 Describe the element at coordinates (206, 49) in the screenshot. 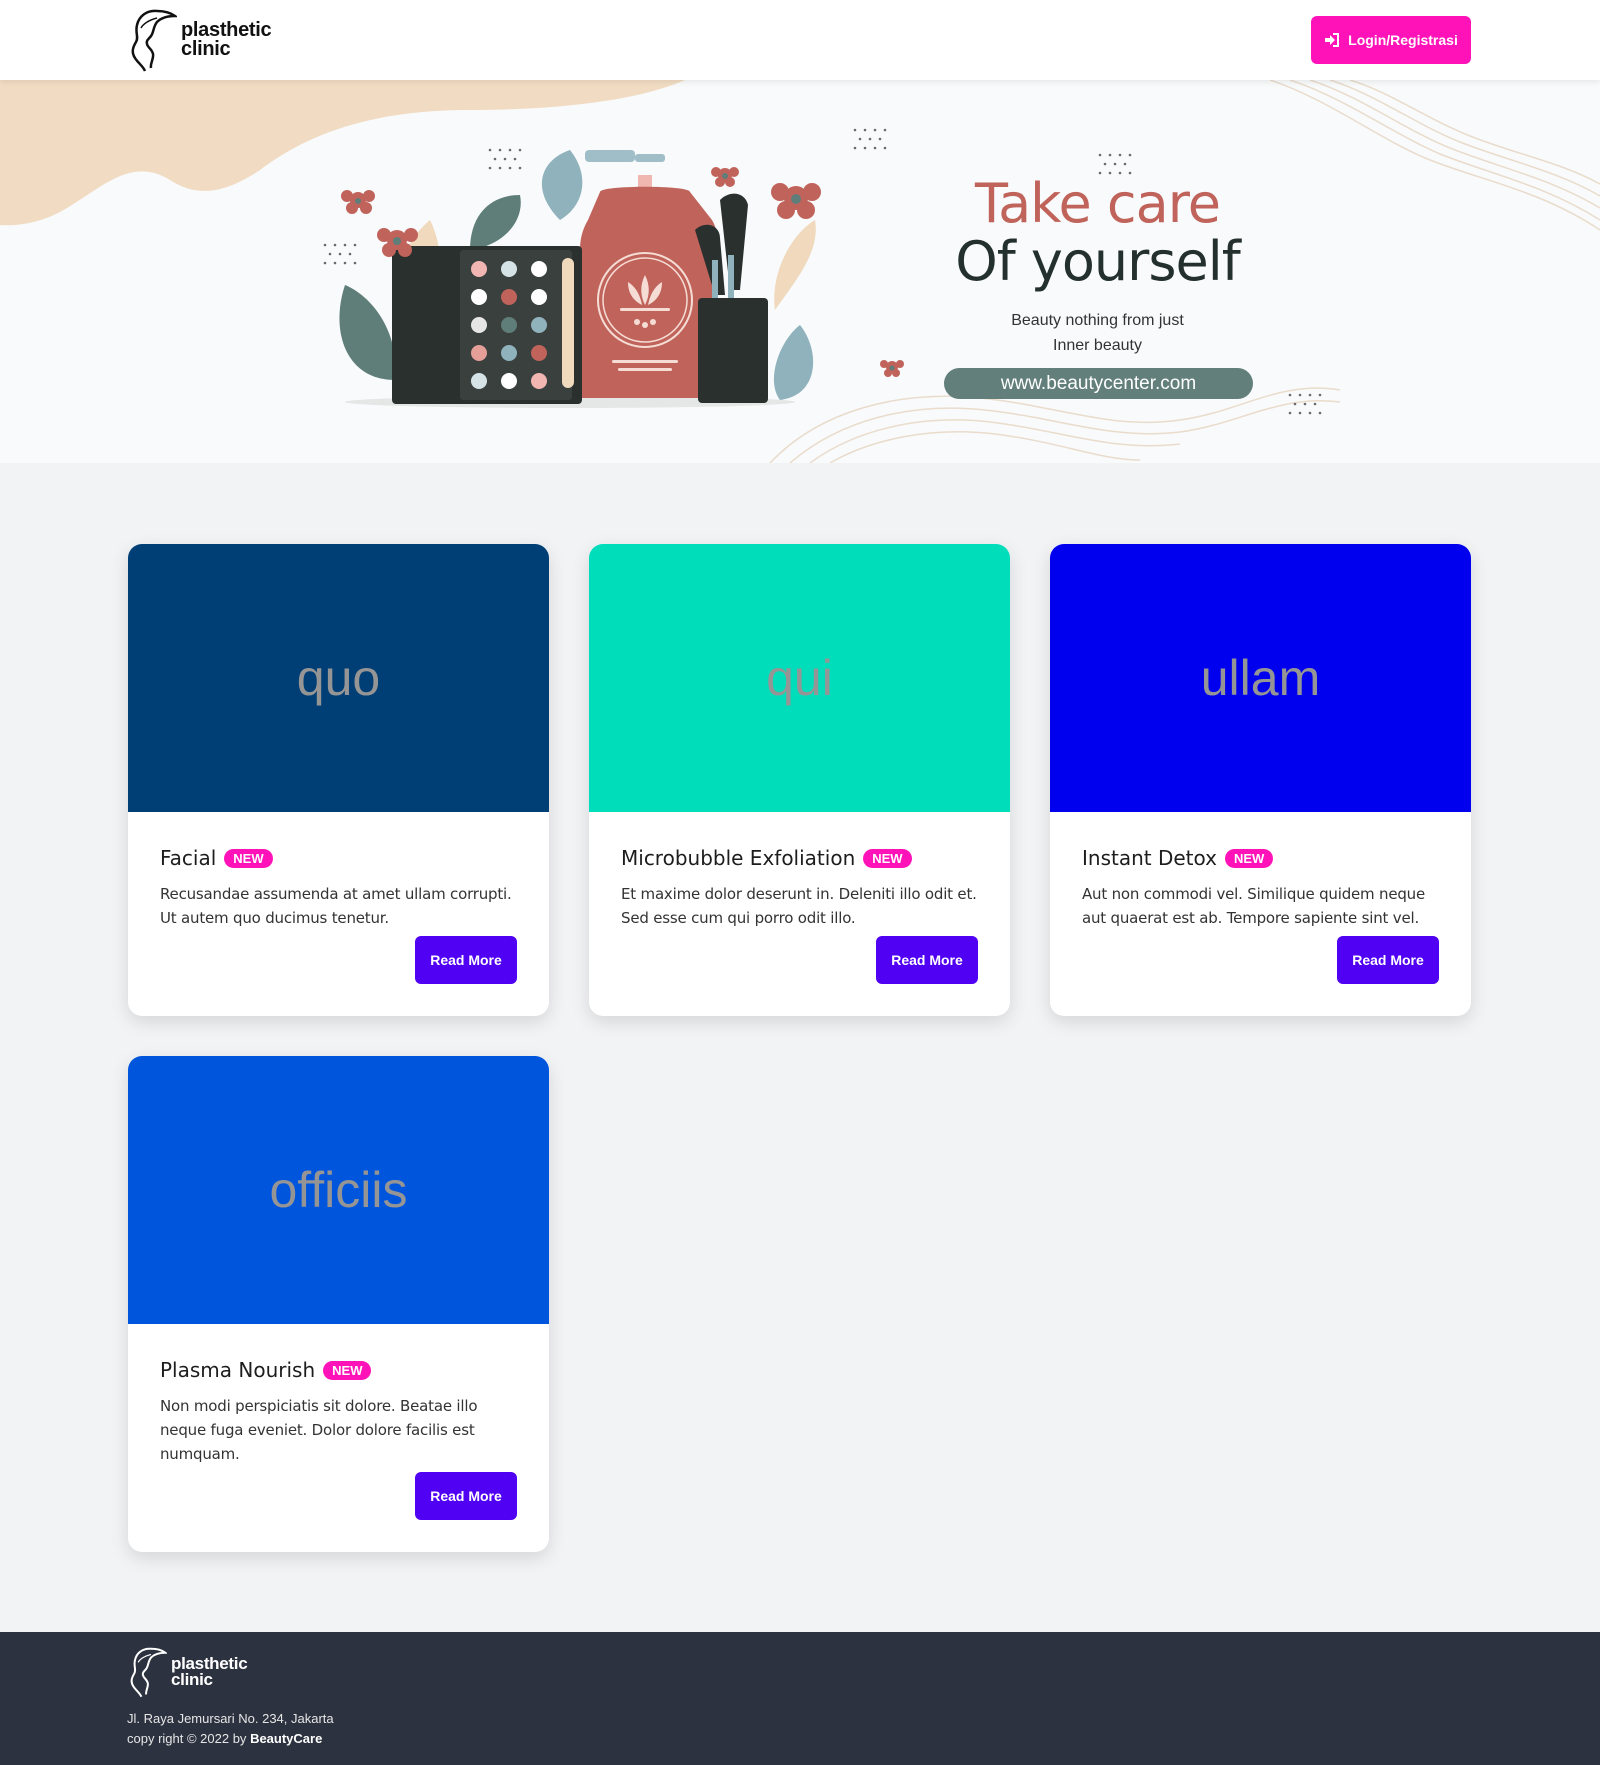

I see `brand-line-2: clinic` at that location.